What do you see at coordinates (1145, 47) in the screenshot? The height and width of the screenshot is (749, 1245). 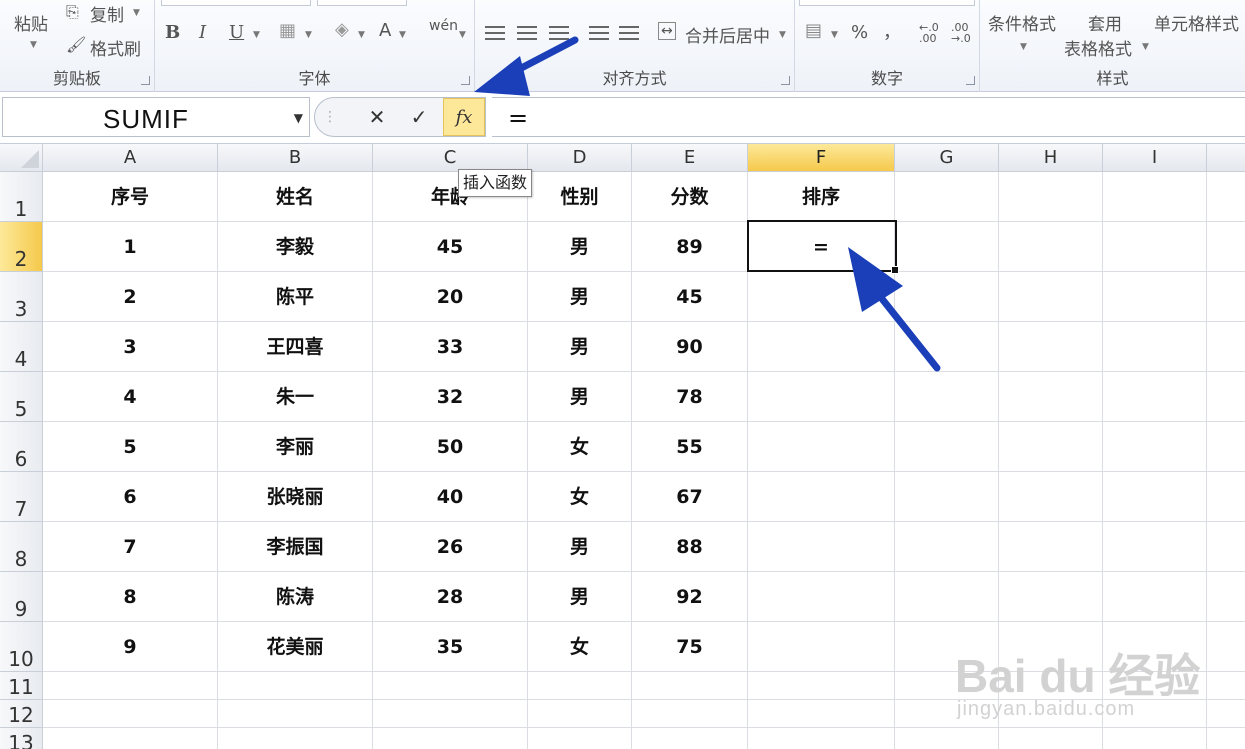 I see `table-format-dropdown-icon: ▼` at bounding box center [1145, 47].